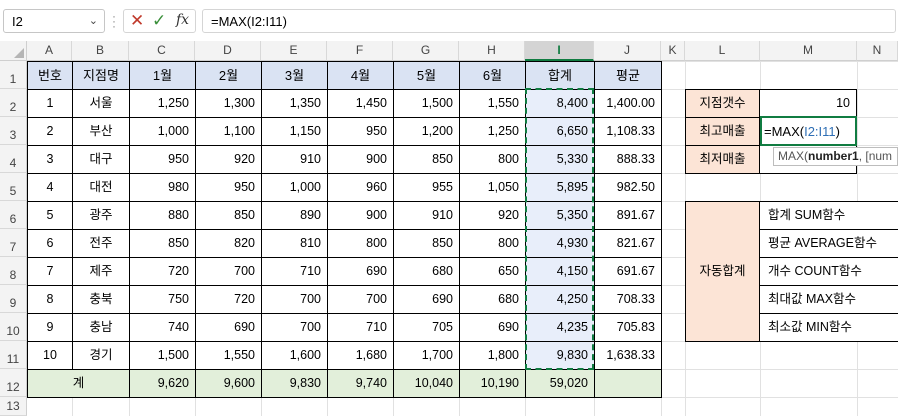 Image resolution: width=898 pixels, height=416 pixels. Describe the element at coordinates (722, 51) in the screenshot. I see `column-header-l: L` at that location.